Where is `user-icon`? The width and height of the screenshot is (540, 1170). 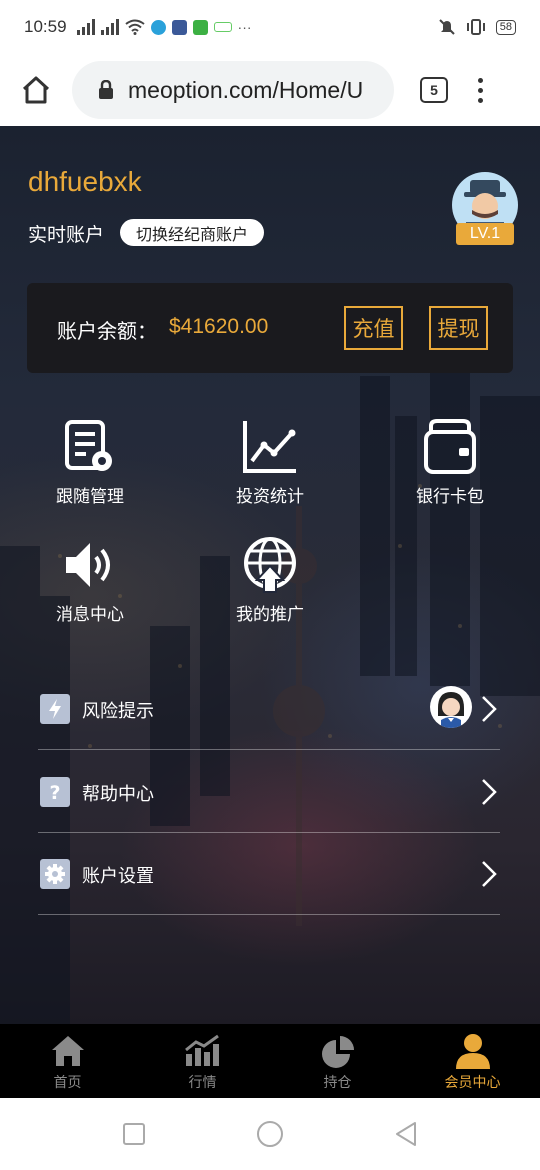
user-icon is located at coordinates (473, 1051).